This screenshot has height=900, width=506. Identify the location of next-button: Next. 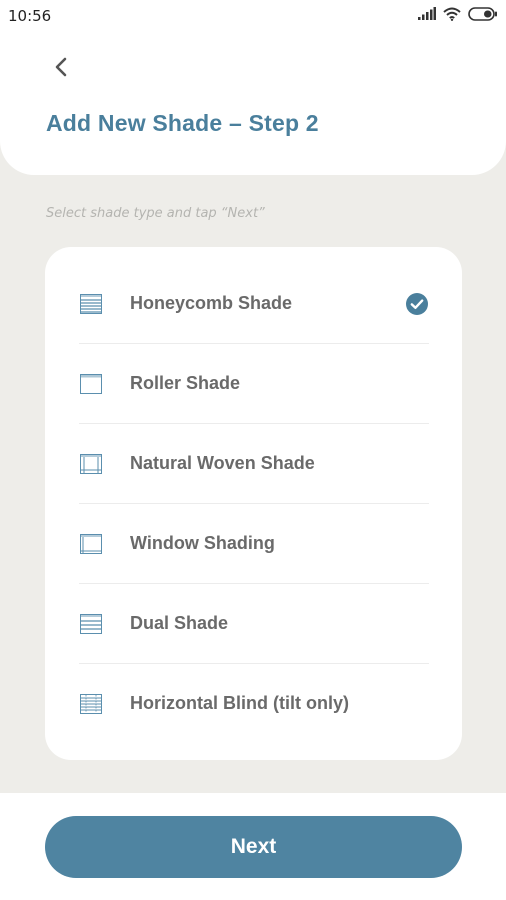
(253, 847).